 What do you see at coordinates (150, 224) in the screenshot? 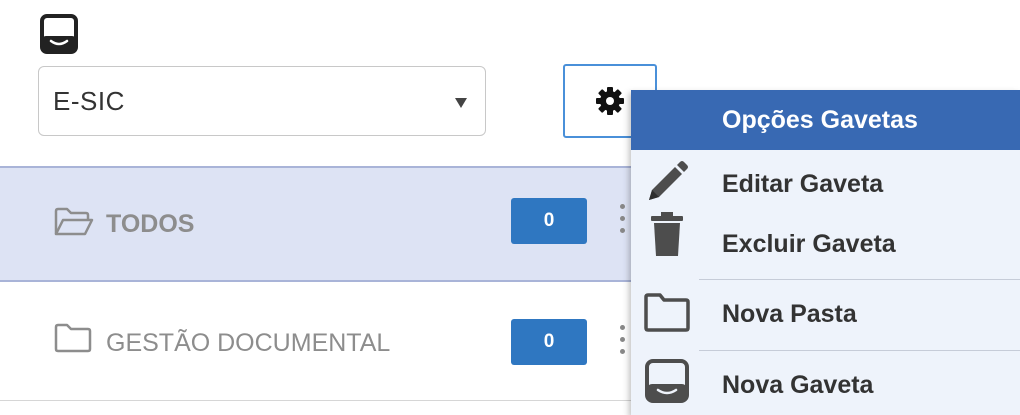
I see `folder-label: TODOS` at bounding box center [150, 224].